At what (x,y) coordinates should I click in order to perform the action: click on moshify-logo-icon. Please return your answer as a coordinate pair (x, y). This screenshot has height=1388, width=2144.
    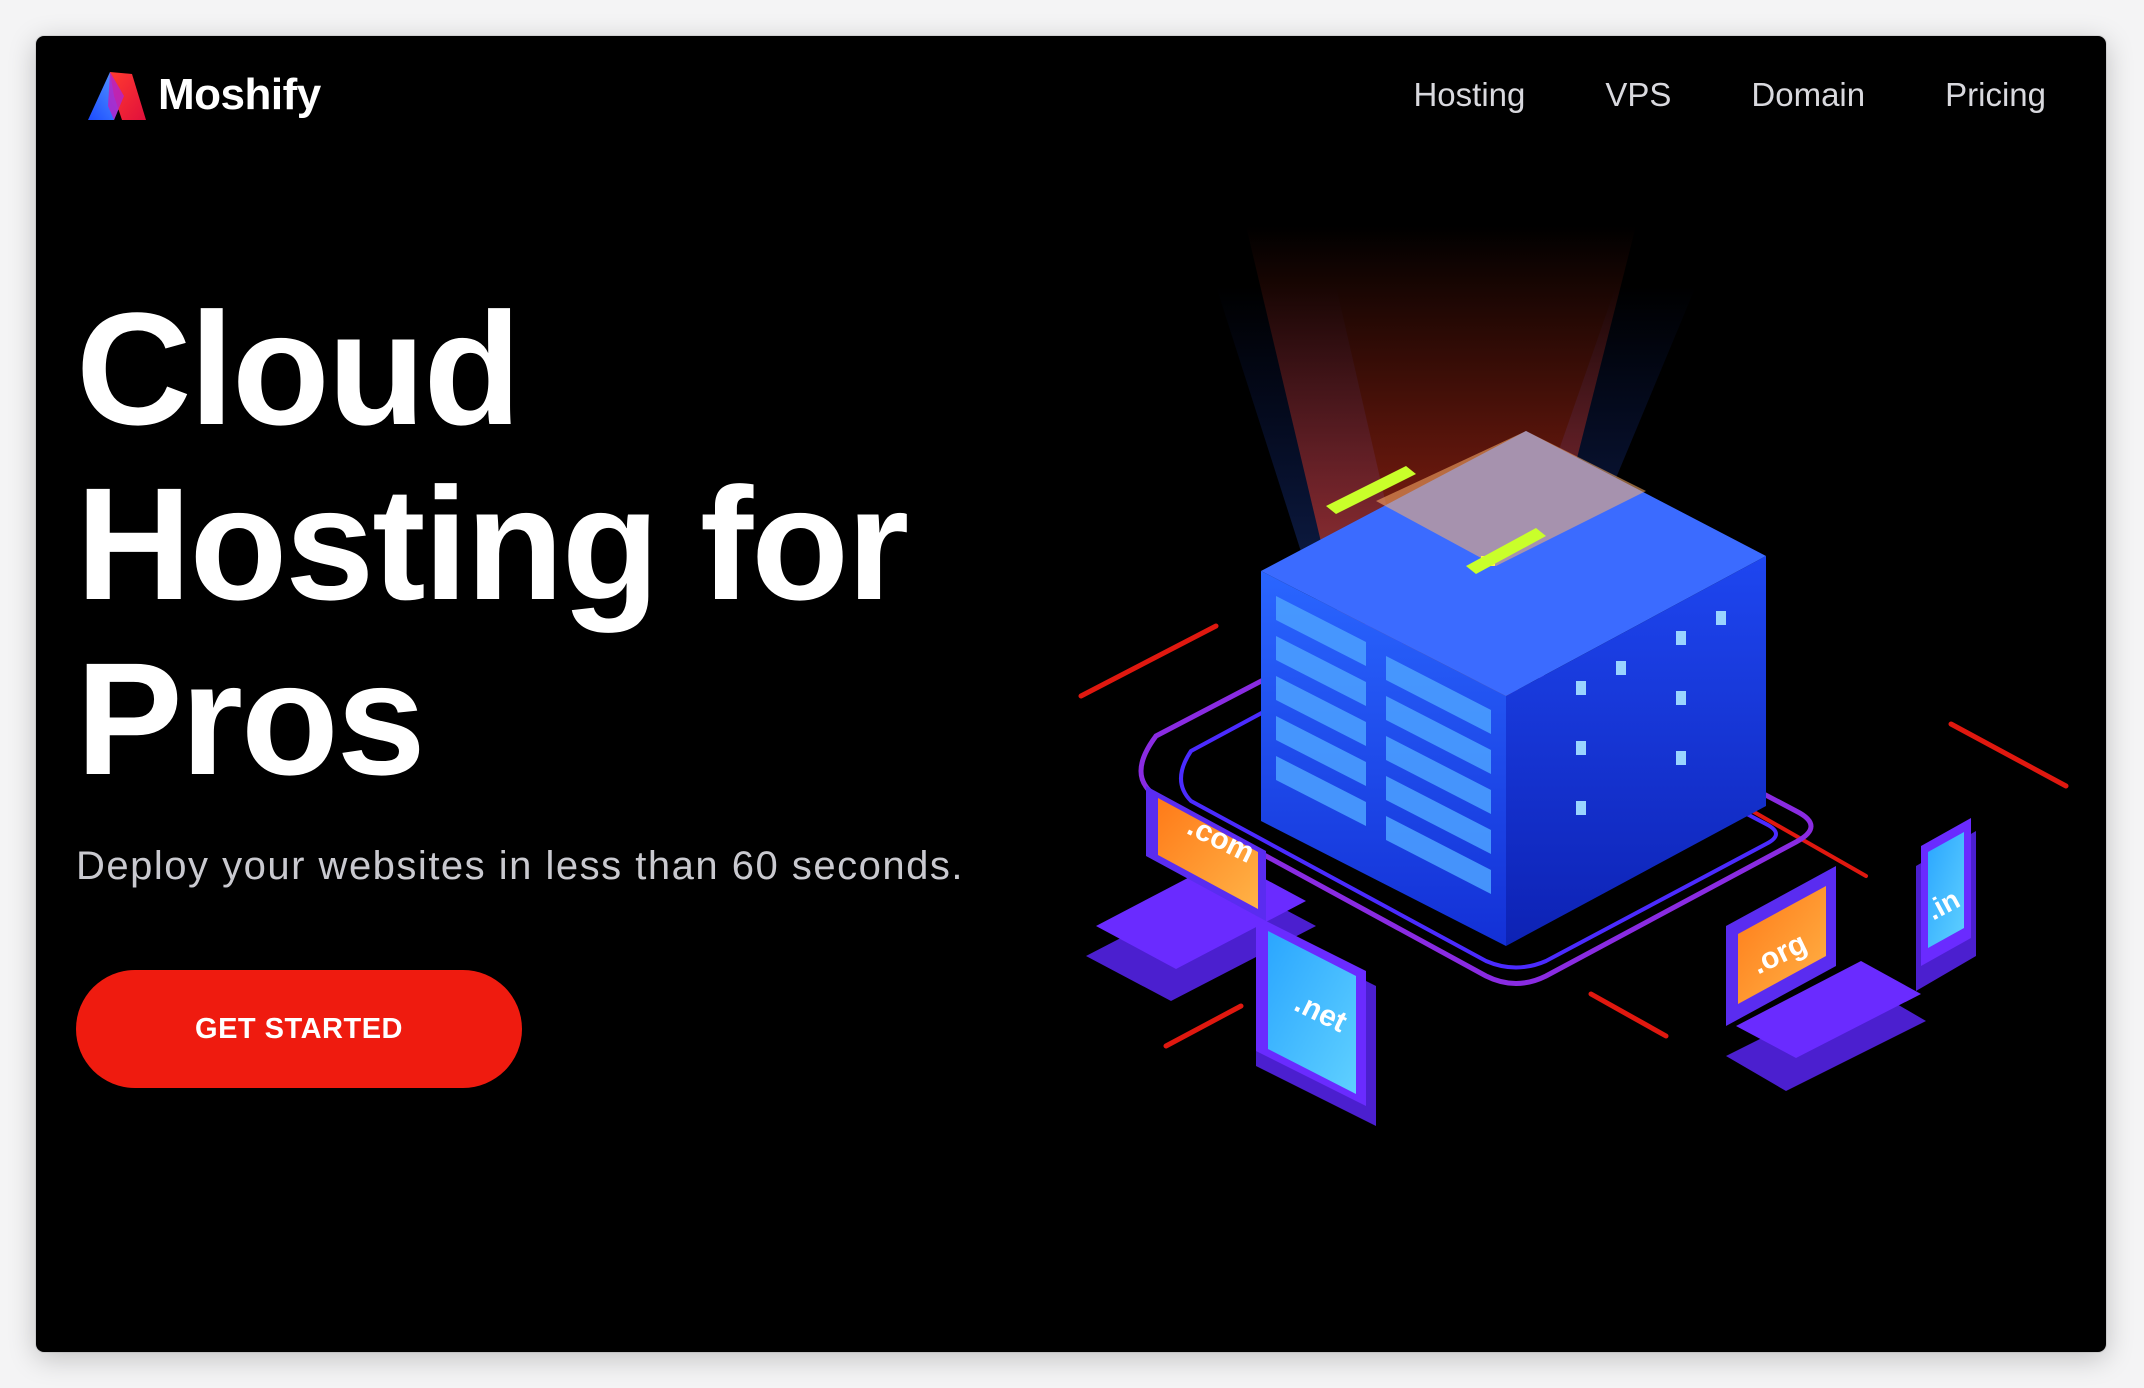
    Looking at the image, I should click on (117, 96).